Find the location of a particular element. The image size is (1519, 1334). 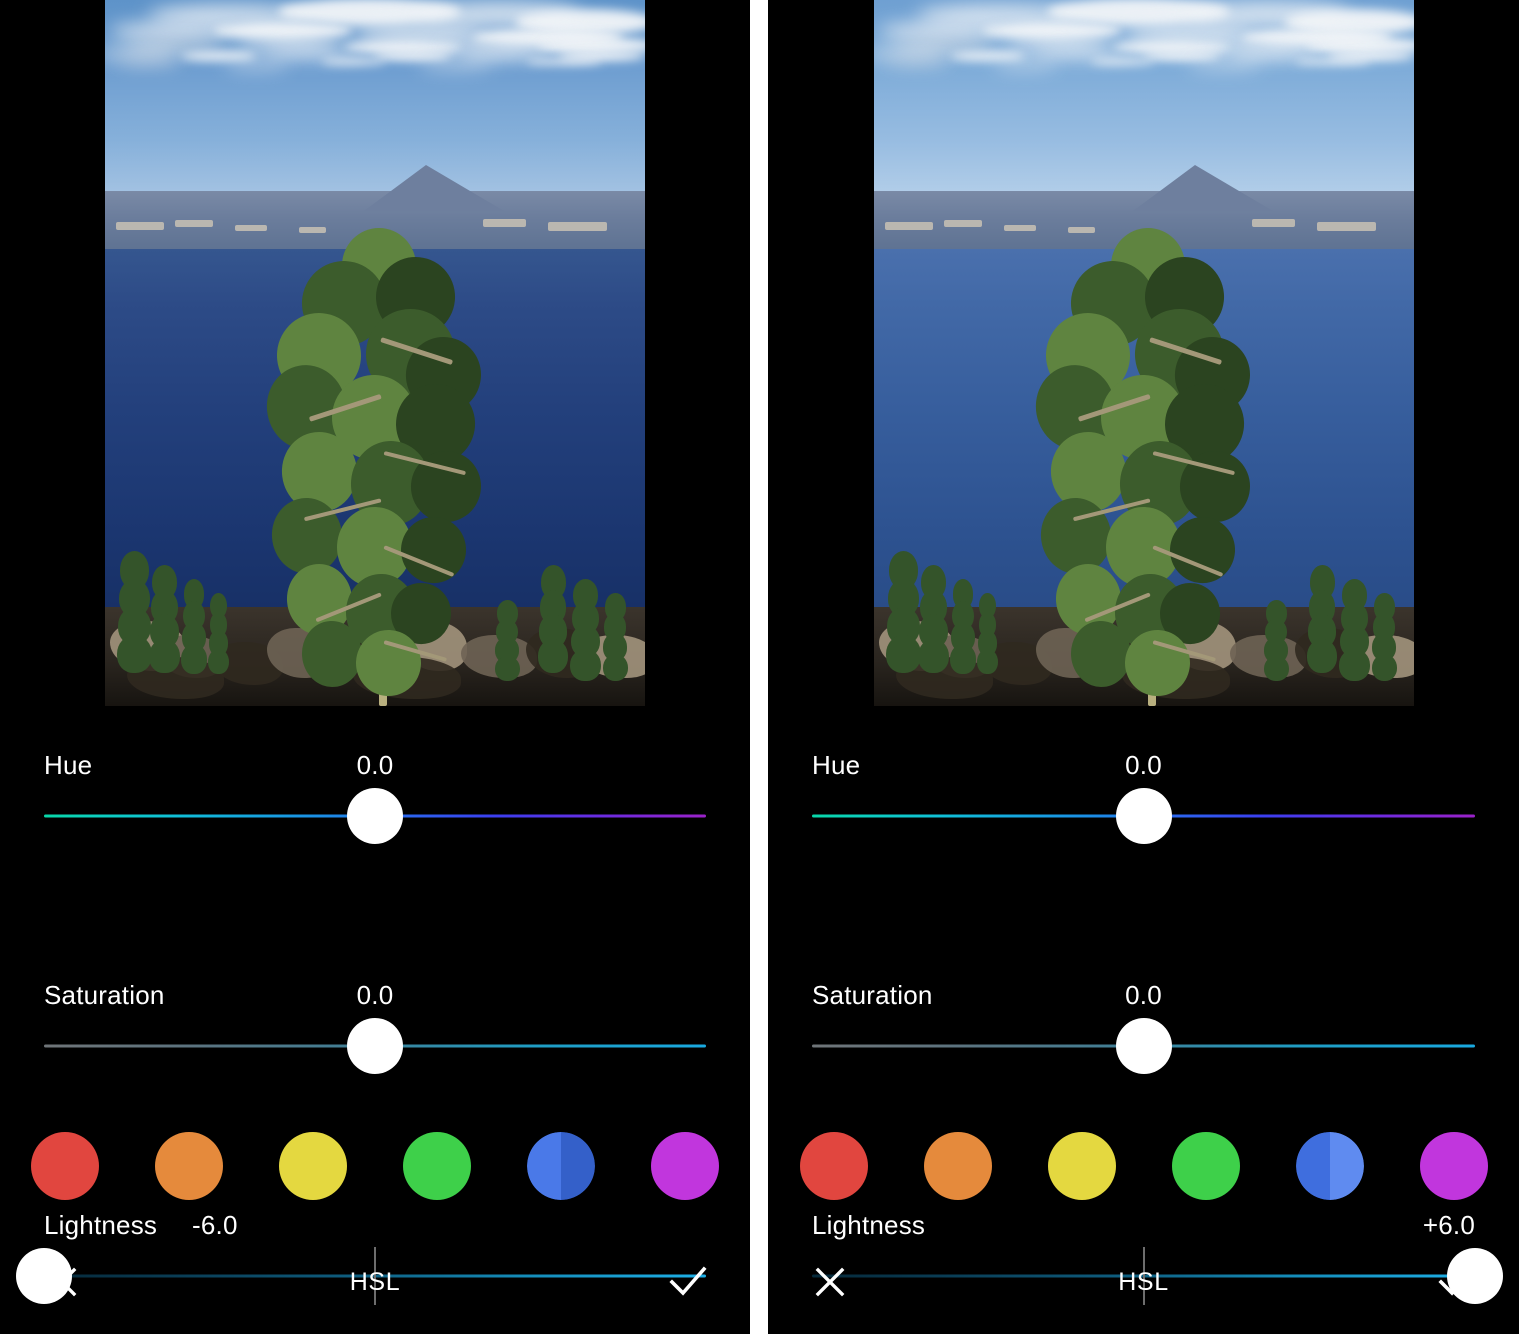

slider-header: Lightness +6.0 is located at coordinates (1143, 1225).